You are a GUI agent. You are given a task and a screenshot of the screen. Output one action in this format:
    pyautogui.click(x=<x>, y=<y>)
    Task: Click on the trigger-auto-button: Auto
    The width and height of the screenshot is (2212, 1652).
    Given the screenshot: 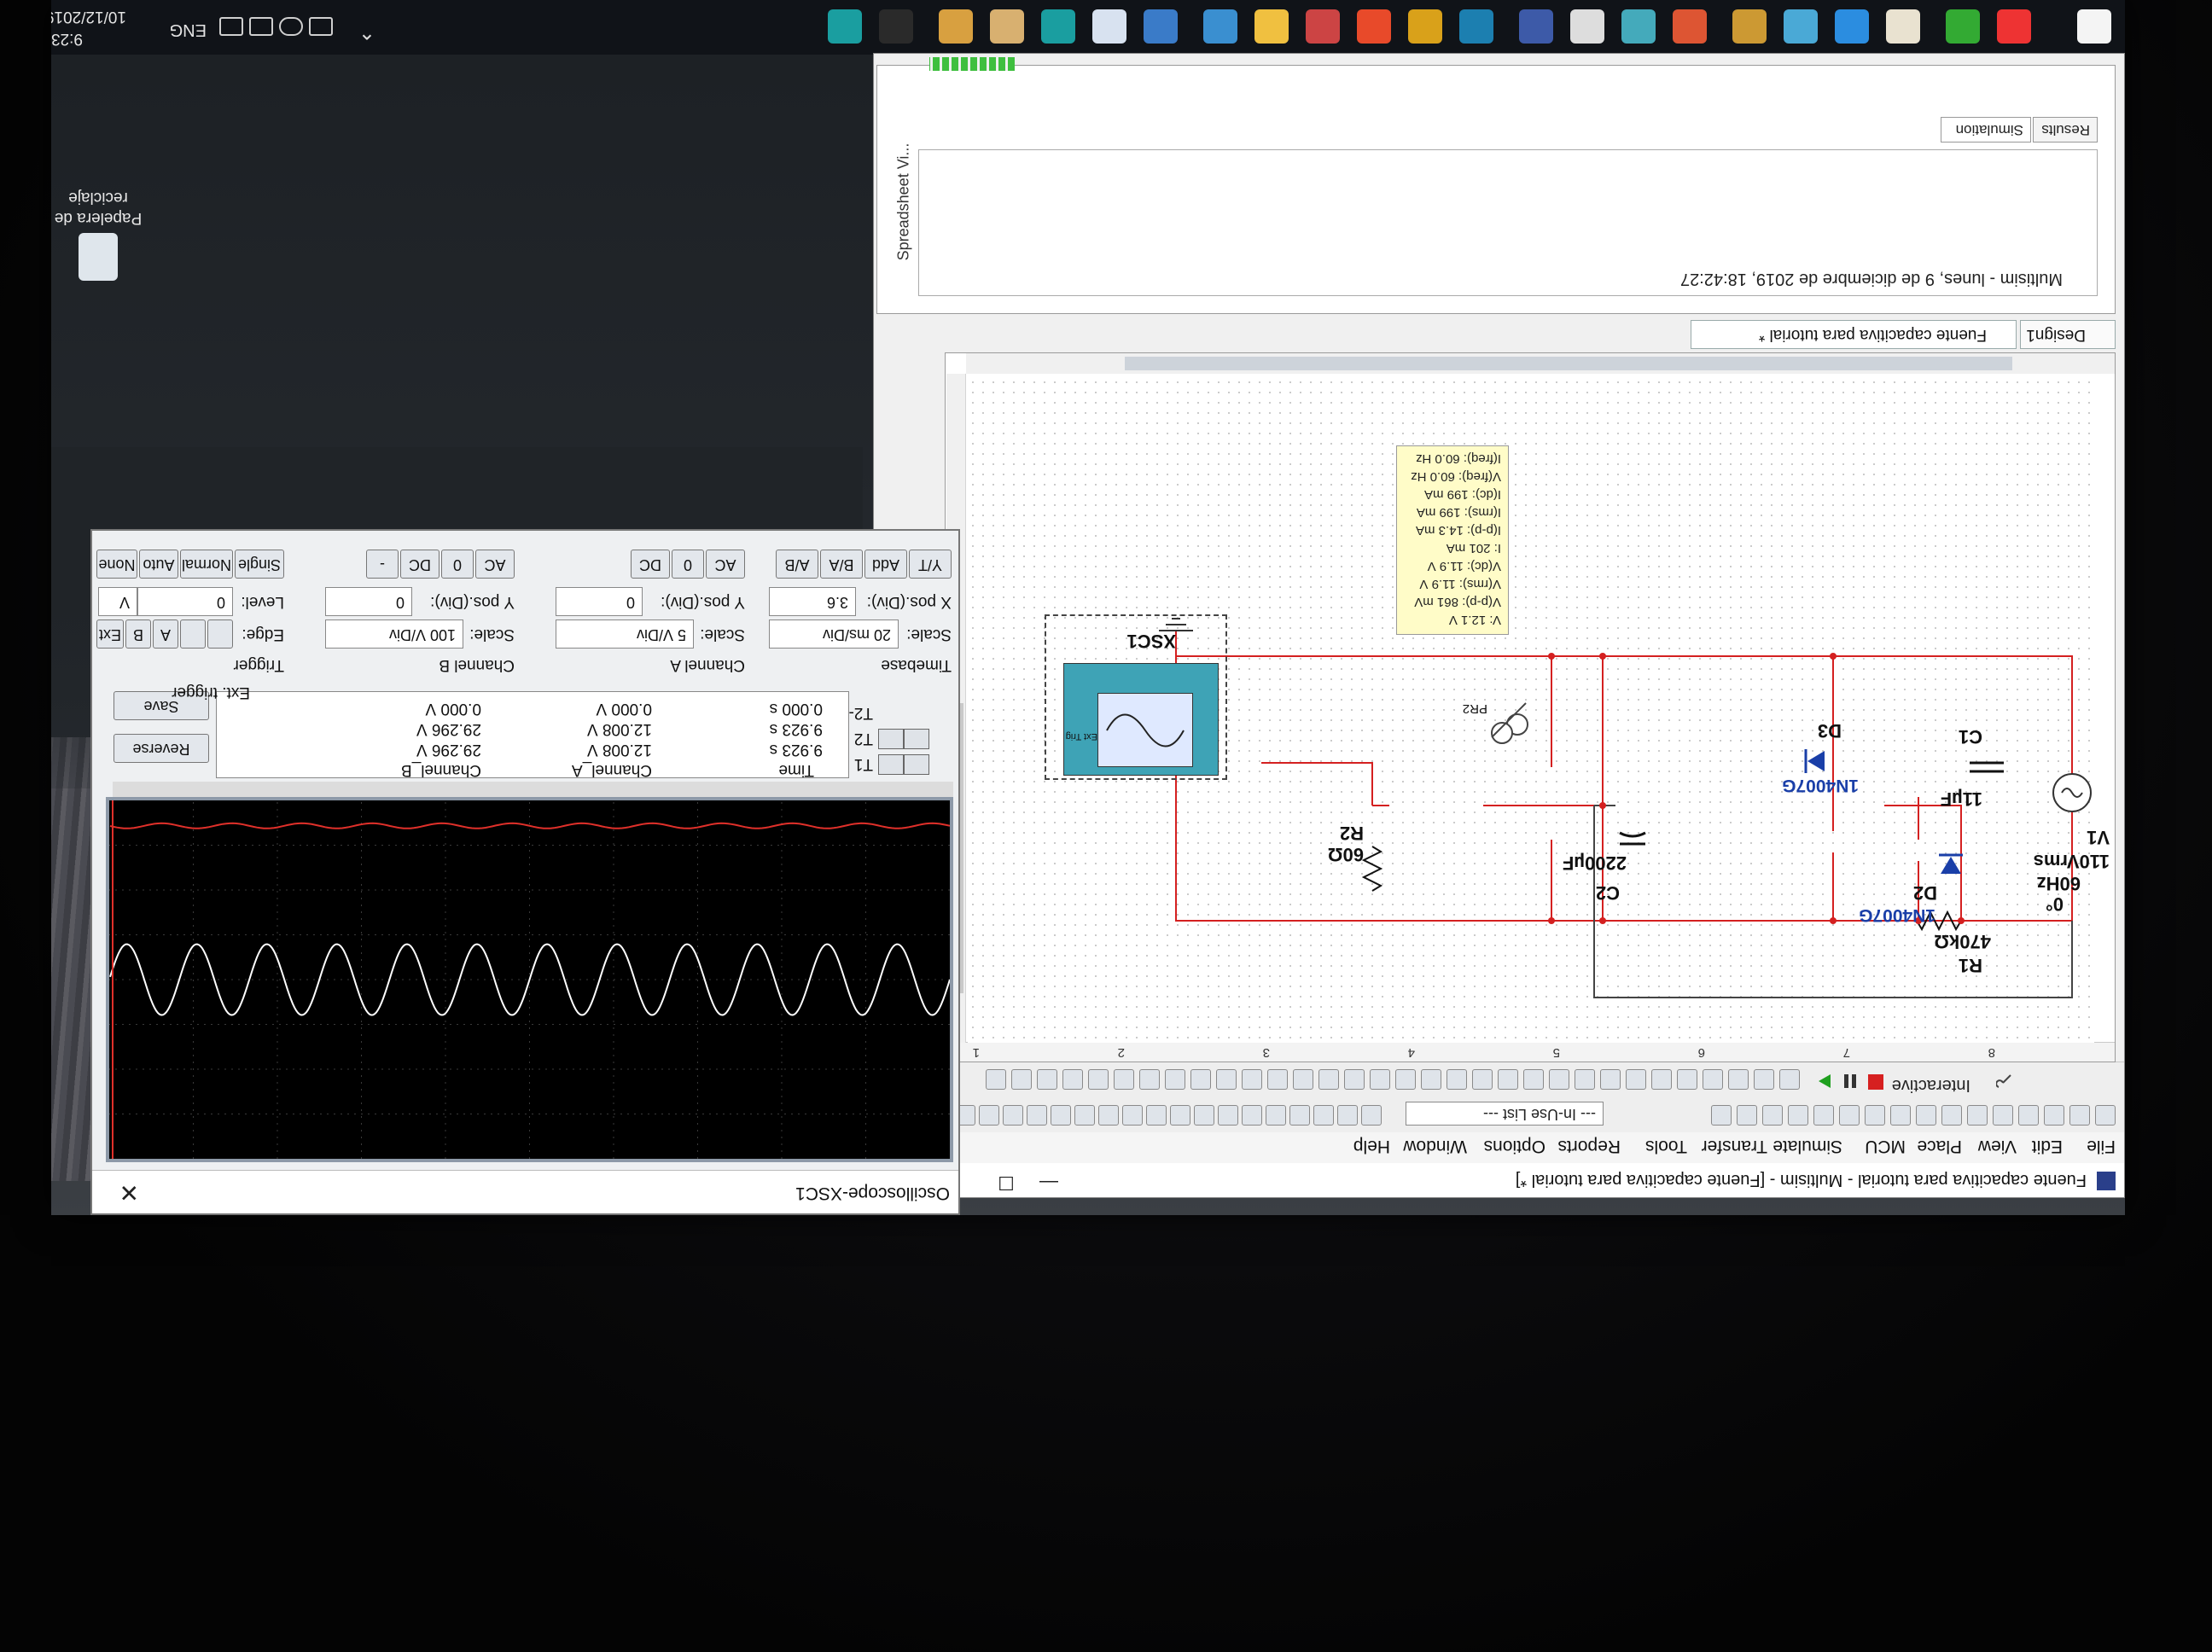 What is the action you would take?
    pyautogui.click(x=158, y=564)
    